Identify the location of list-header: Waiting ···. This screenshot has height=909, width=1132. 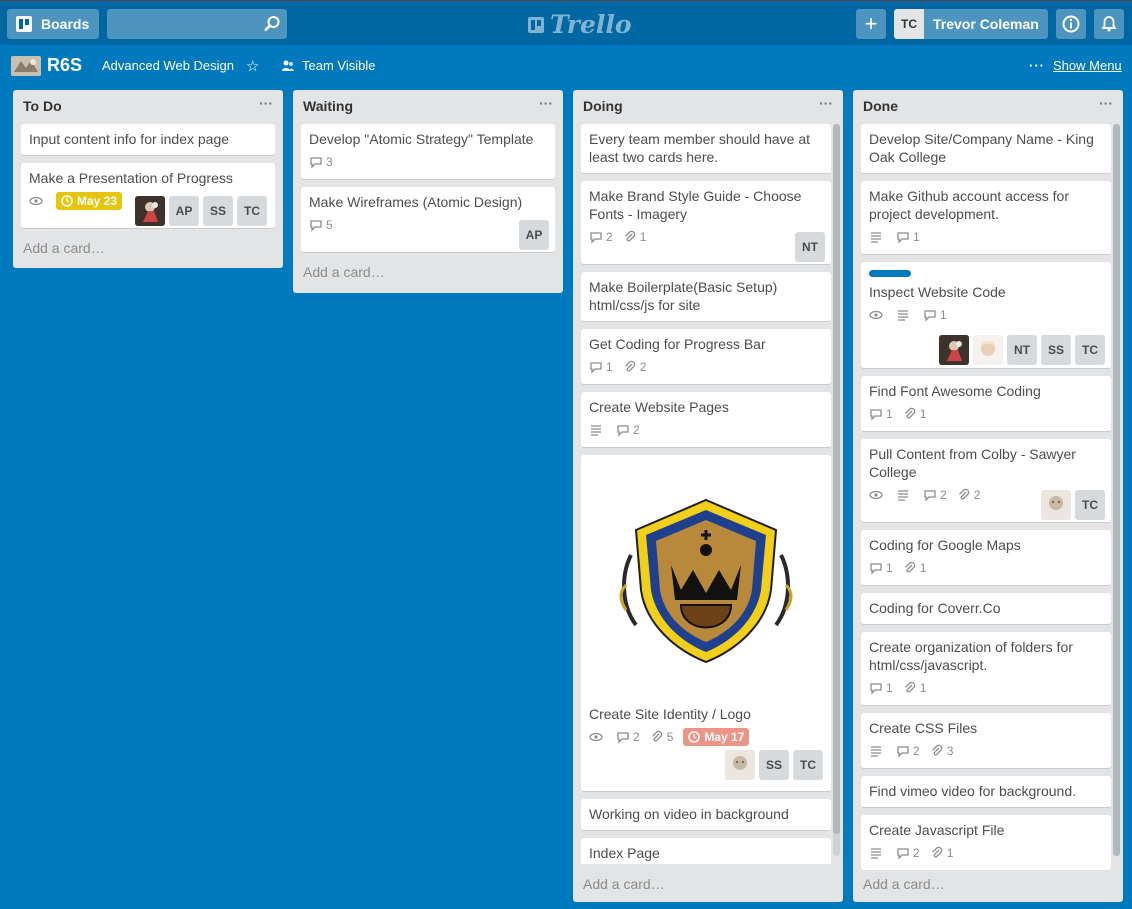
(428, 107).